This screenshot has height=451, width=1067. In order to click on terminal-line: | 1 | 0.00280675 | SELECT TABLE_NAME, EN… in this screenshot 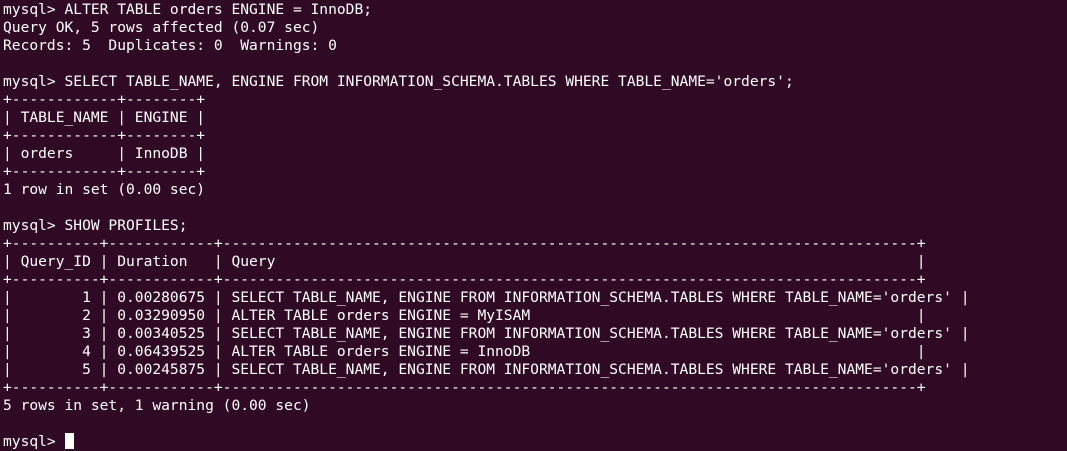, I will do `click(486, 297)`.